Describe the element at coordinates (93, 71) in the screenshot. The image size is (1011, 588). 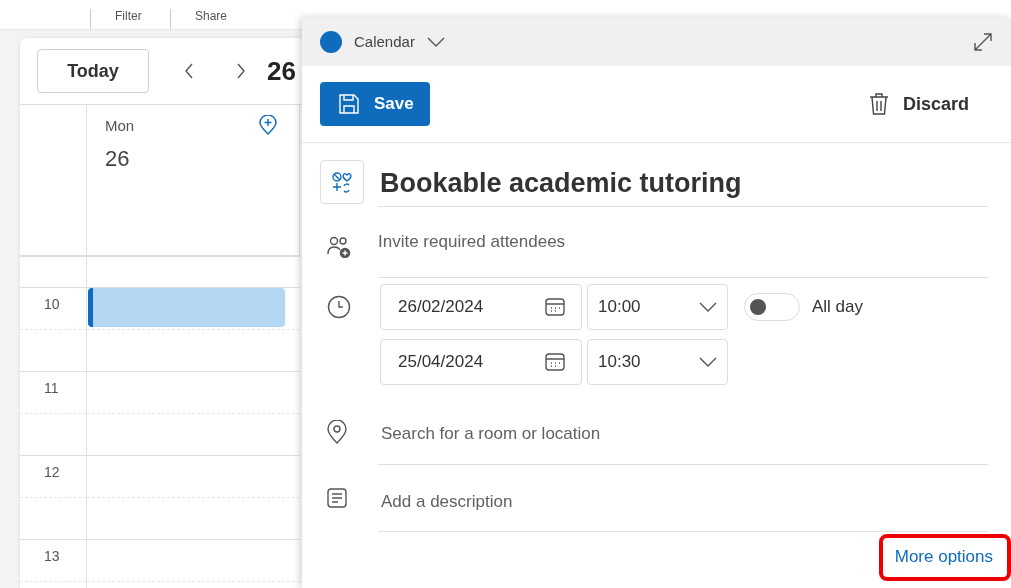
I see `today-button: Today` at that location.